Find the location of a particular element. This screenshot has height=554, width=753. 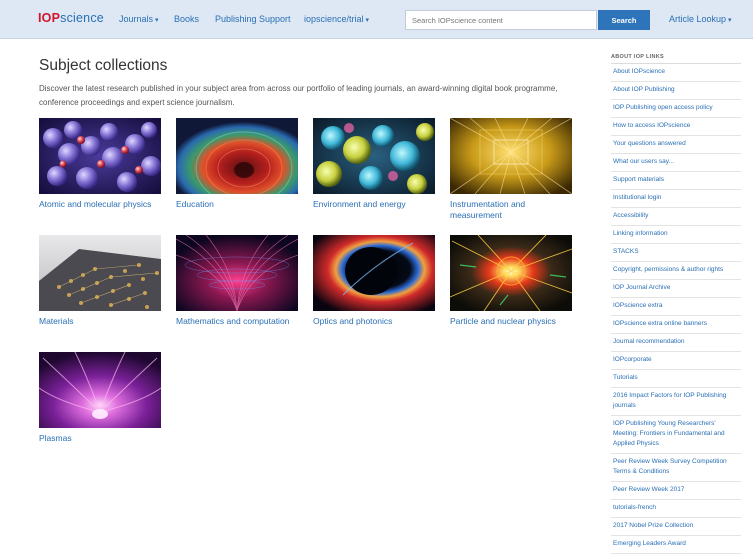

sidebar-link: IOP Publishing open access policy is located at coordinates (676, 109).